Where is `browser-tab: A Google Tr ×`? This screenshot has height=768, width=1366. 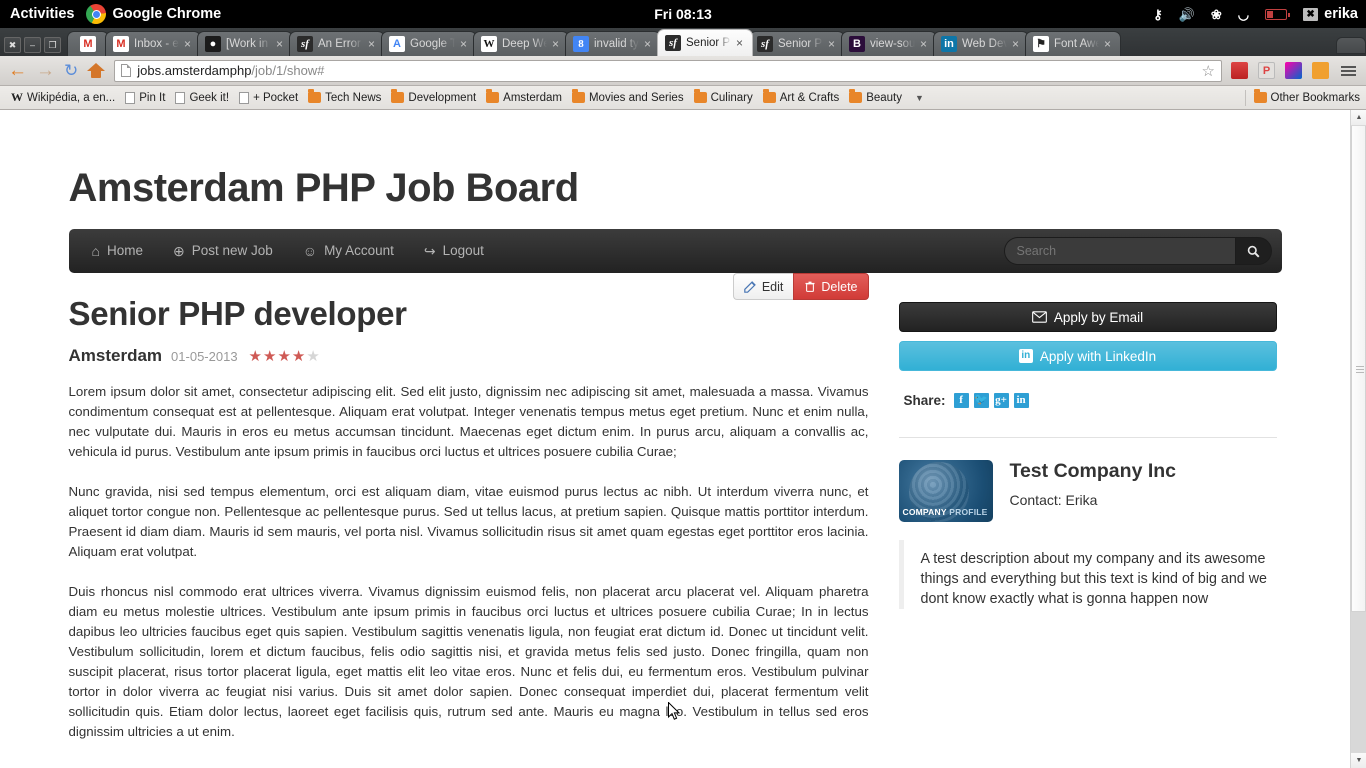
browser-tab: A Google Tr × is located at coordinates (429, 43).